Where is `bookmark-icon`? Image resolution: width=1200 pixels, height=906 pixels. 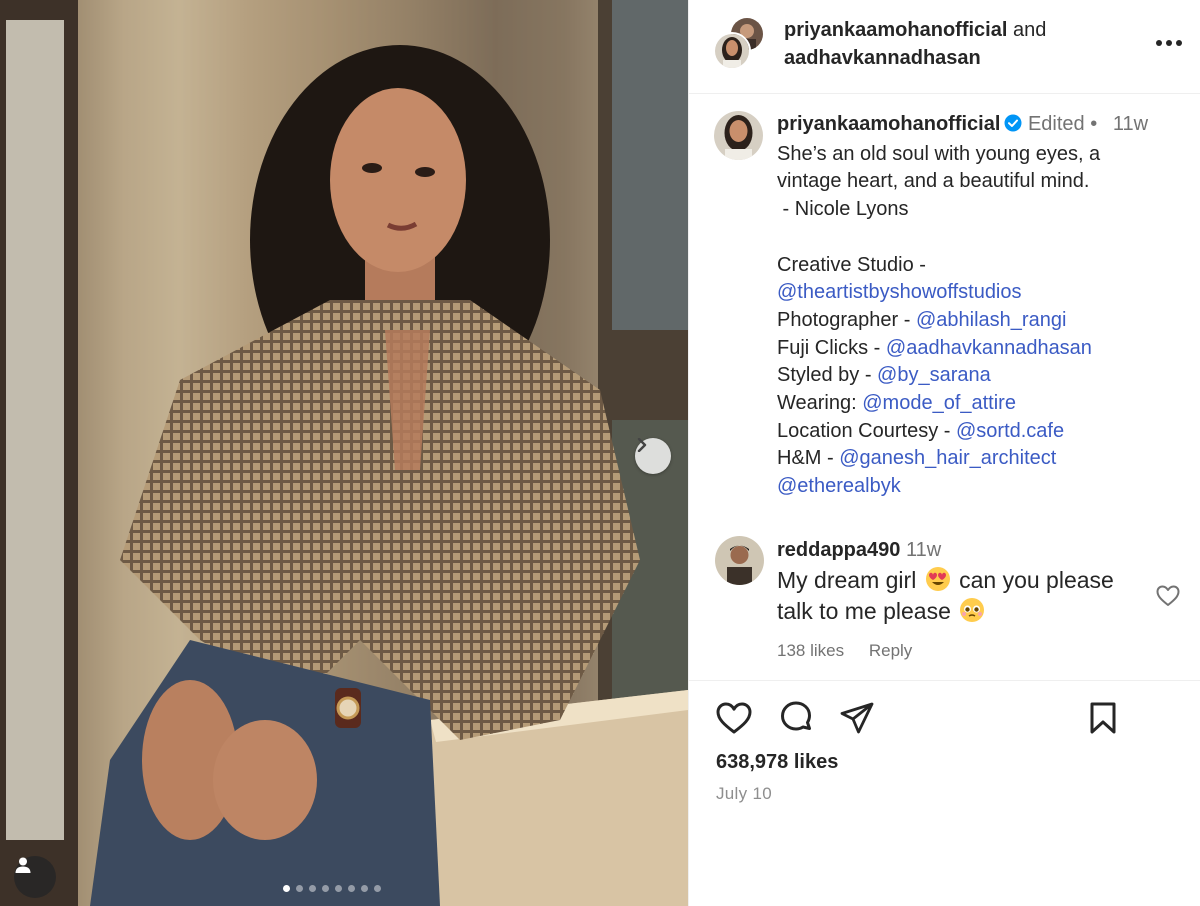
bookmark-icon is located at coordinates (1103, 718).